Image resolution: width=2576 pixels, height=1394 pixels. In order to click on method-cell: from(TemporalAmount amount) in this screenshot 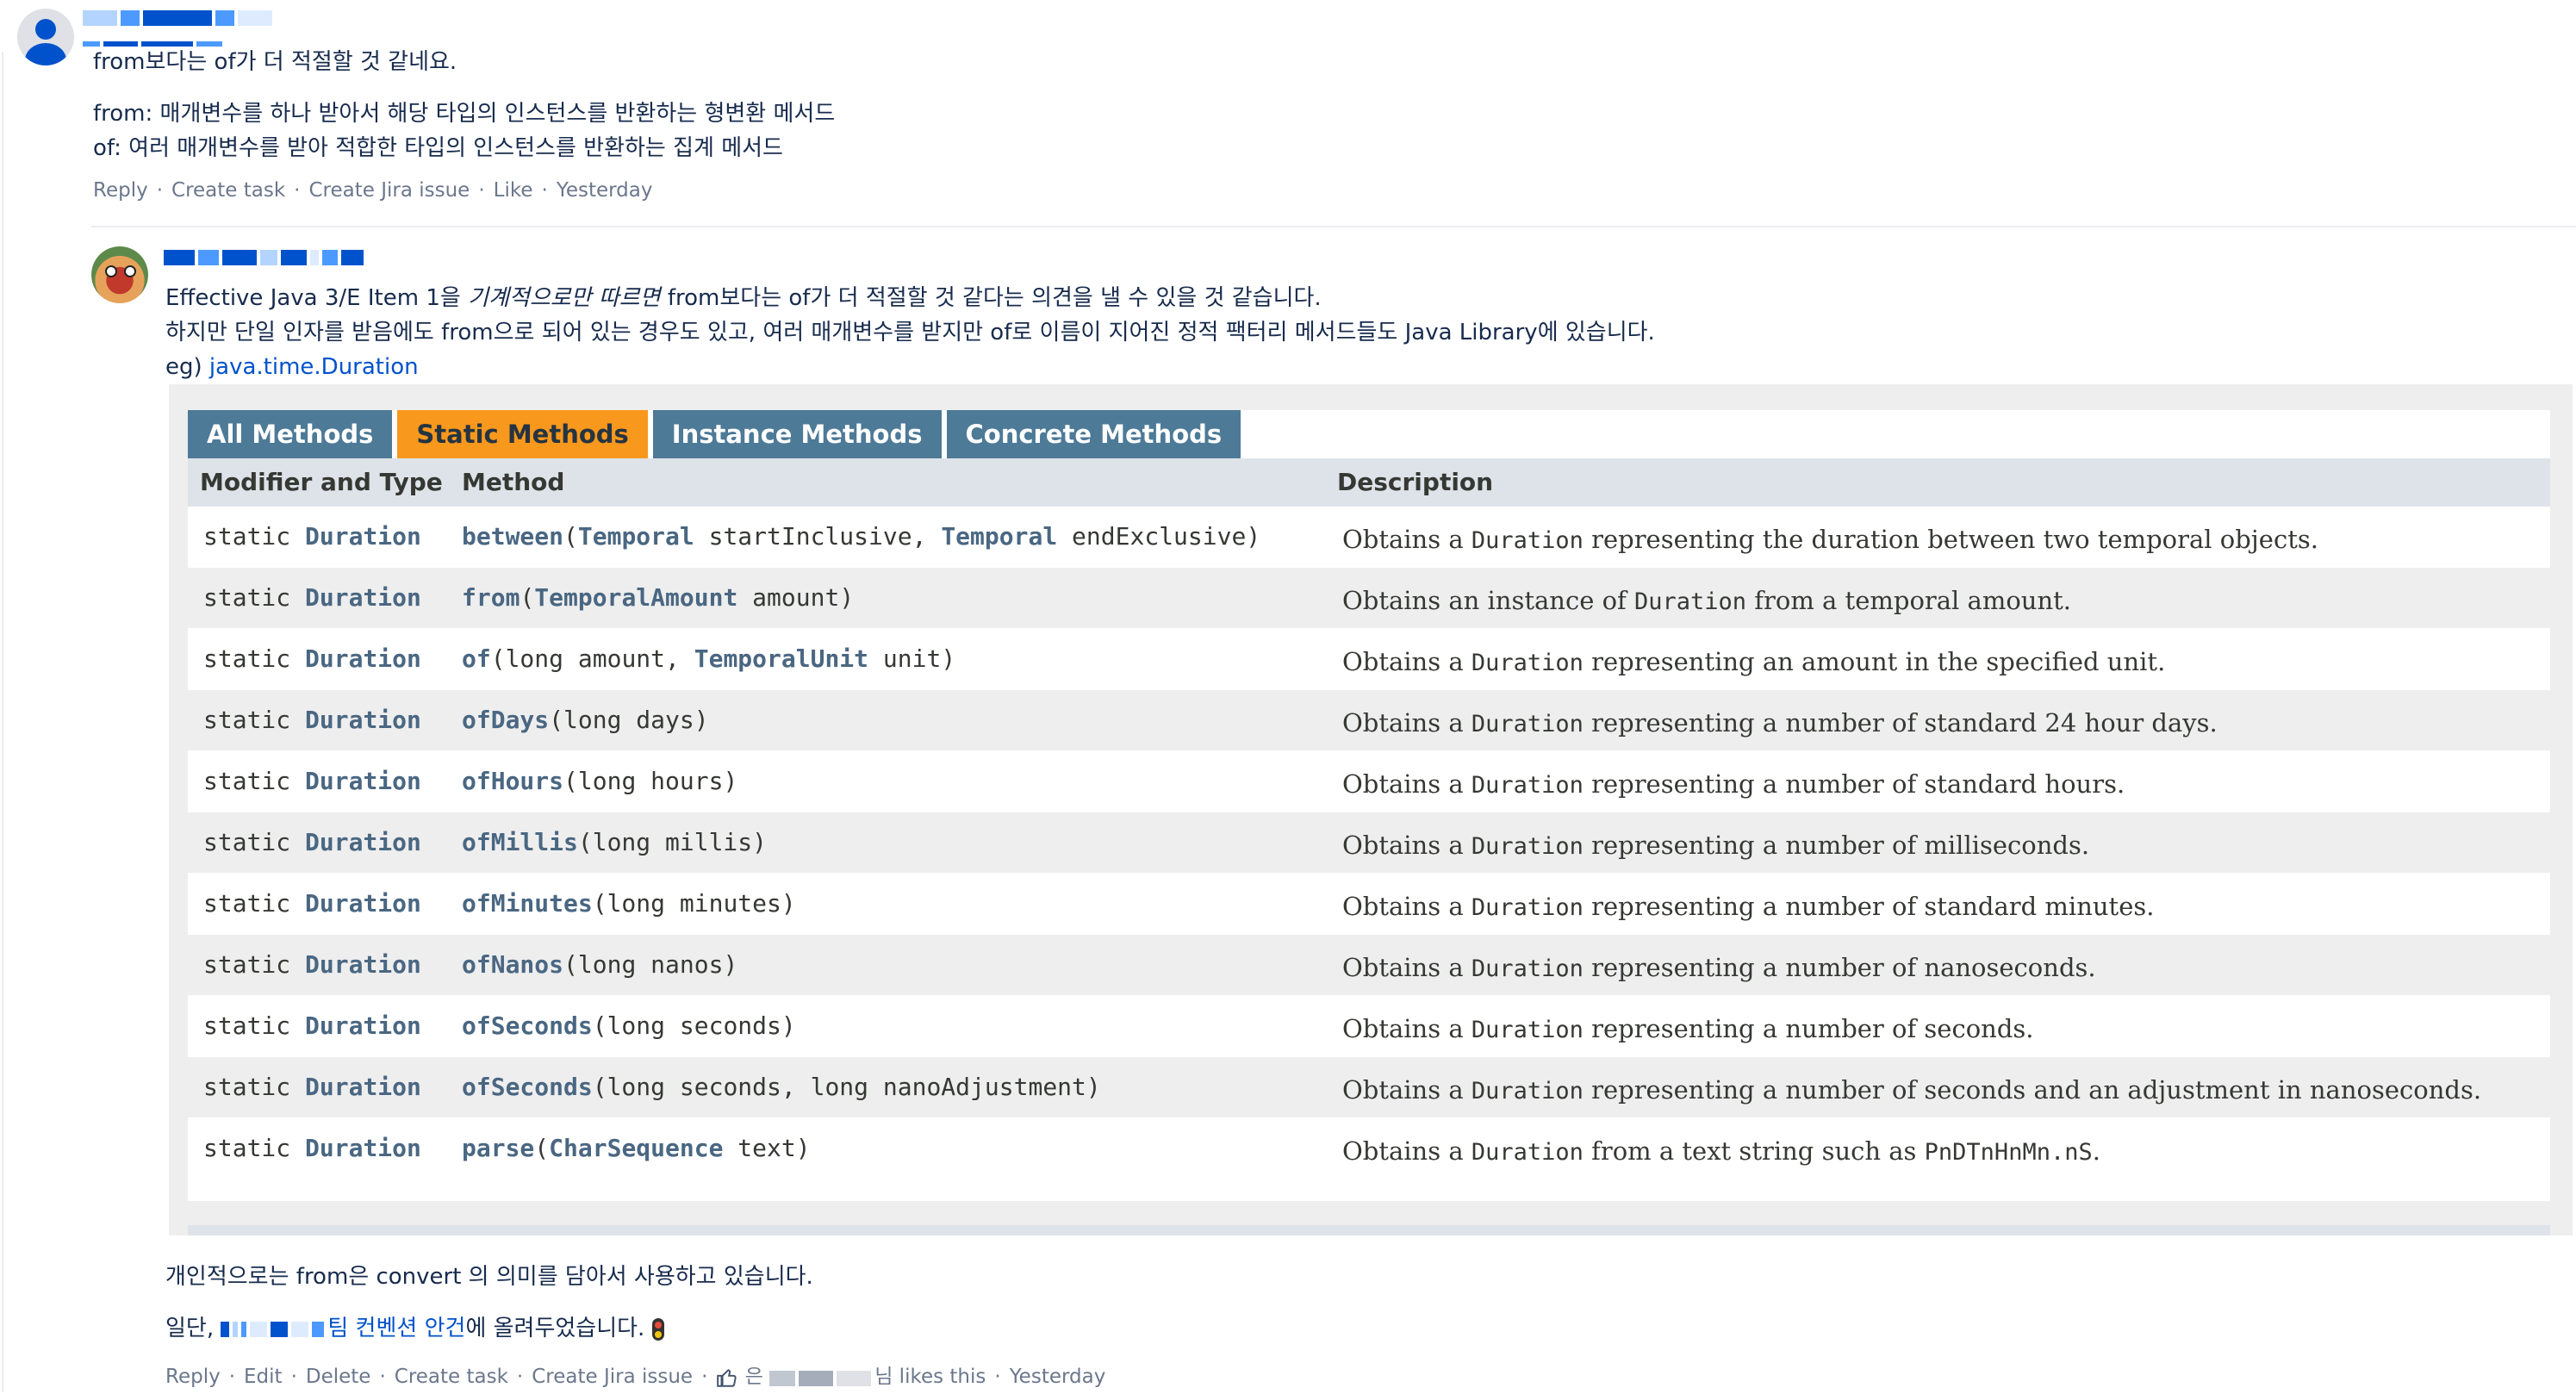, I will do `click(659, 597)`.